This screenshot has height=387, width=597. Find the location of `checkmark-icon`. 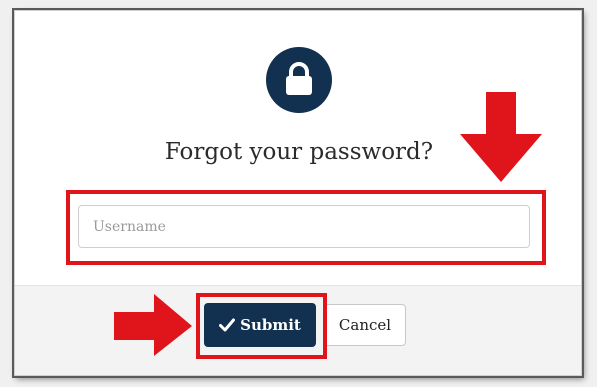

checkmark-icon is located at coordinates (227, 325).